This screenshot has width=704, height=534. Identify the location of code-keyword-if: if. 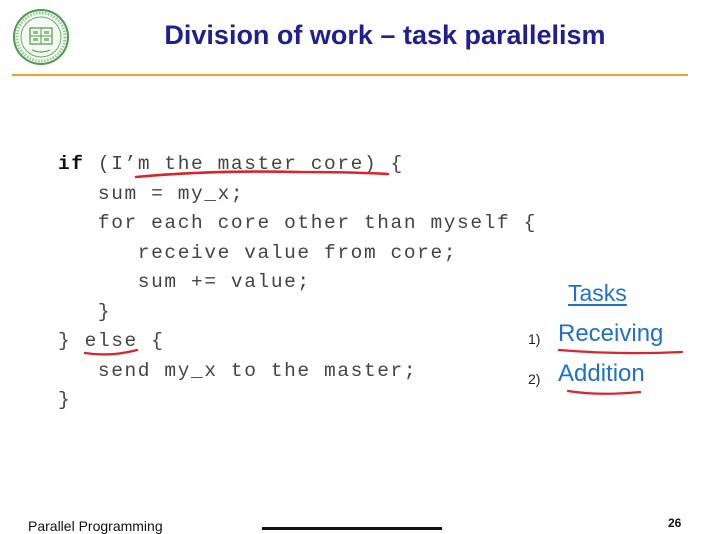
(71, 164).